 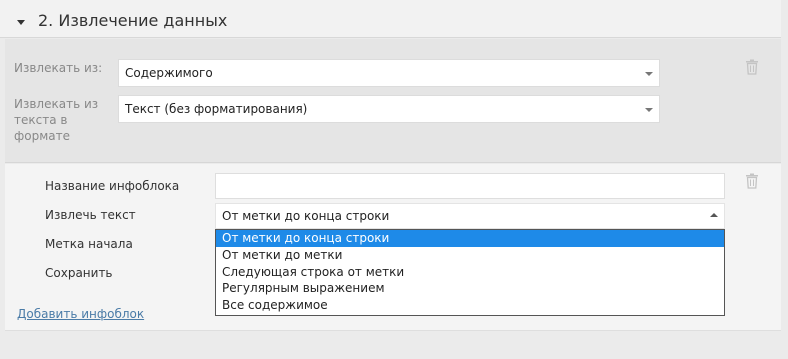 What do you see at coordinates (133, 20) in the screenshot?
I see `section-title: 2. Извлечение данных` at bounding box center [133, 20].